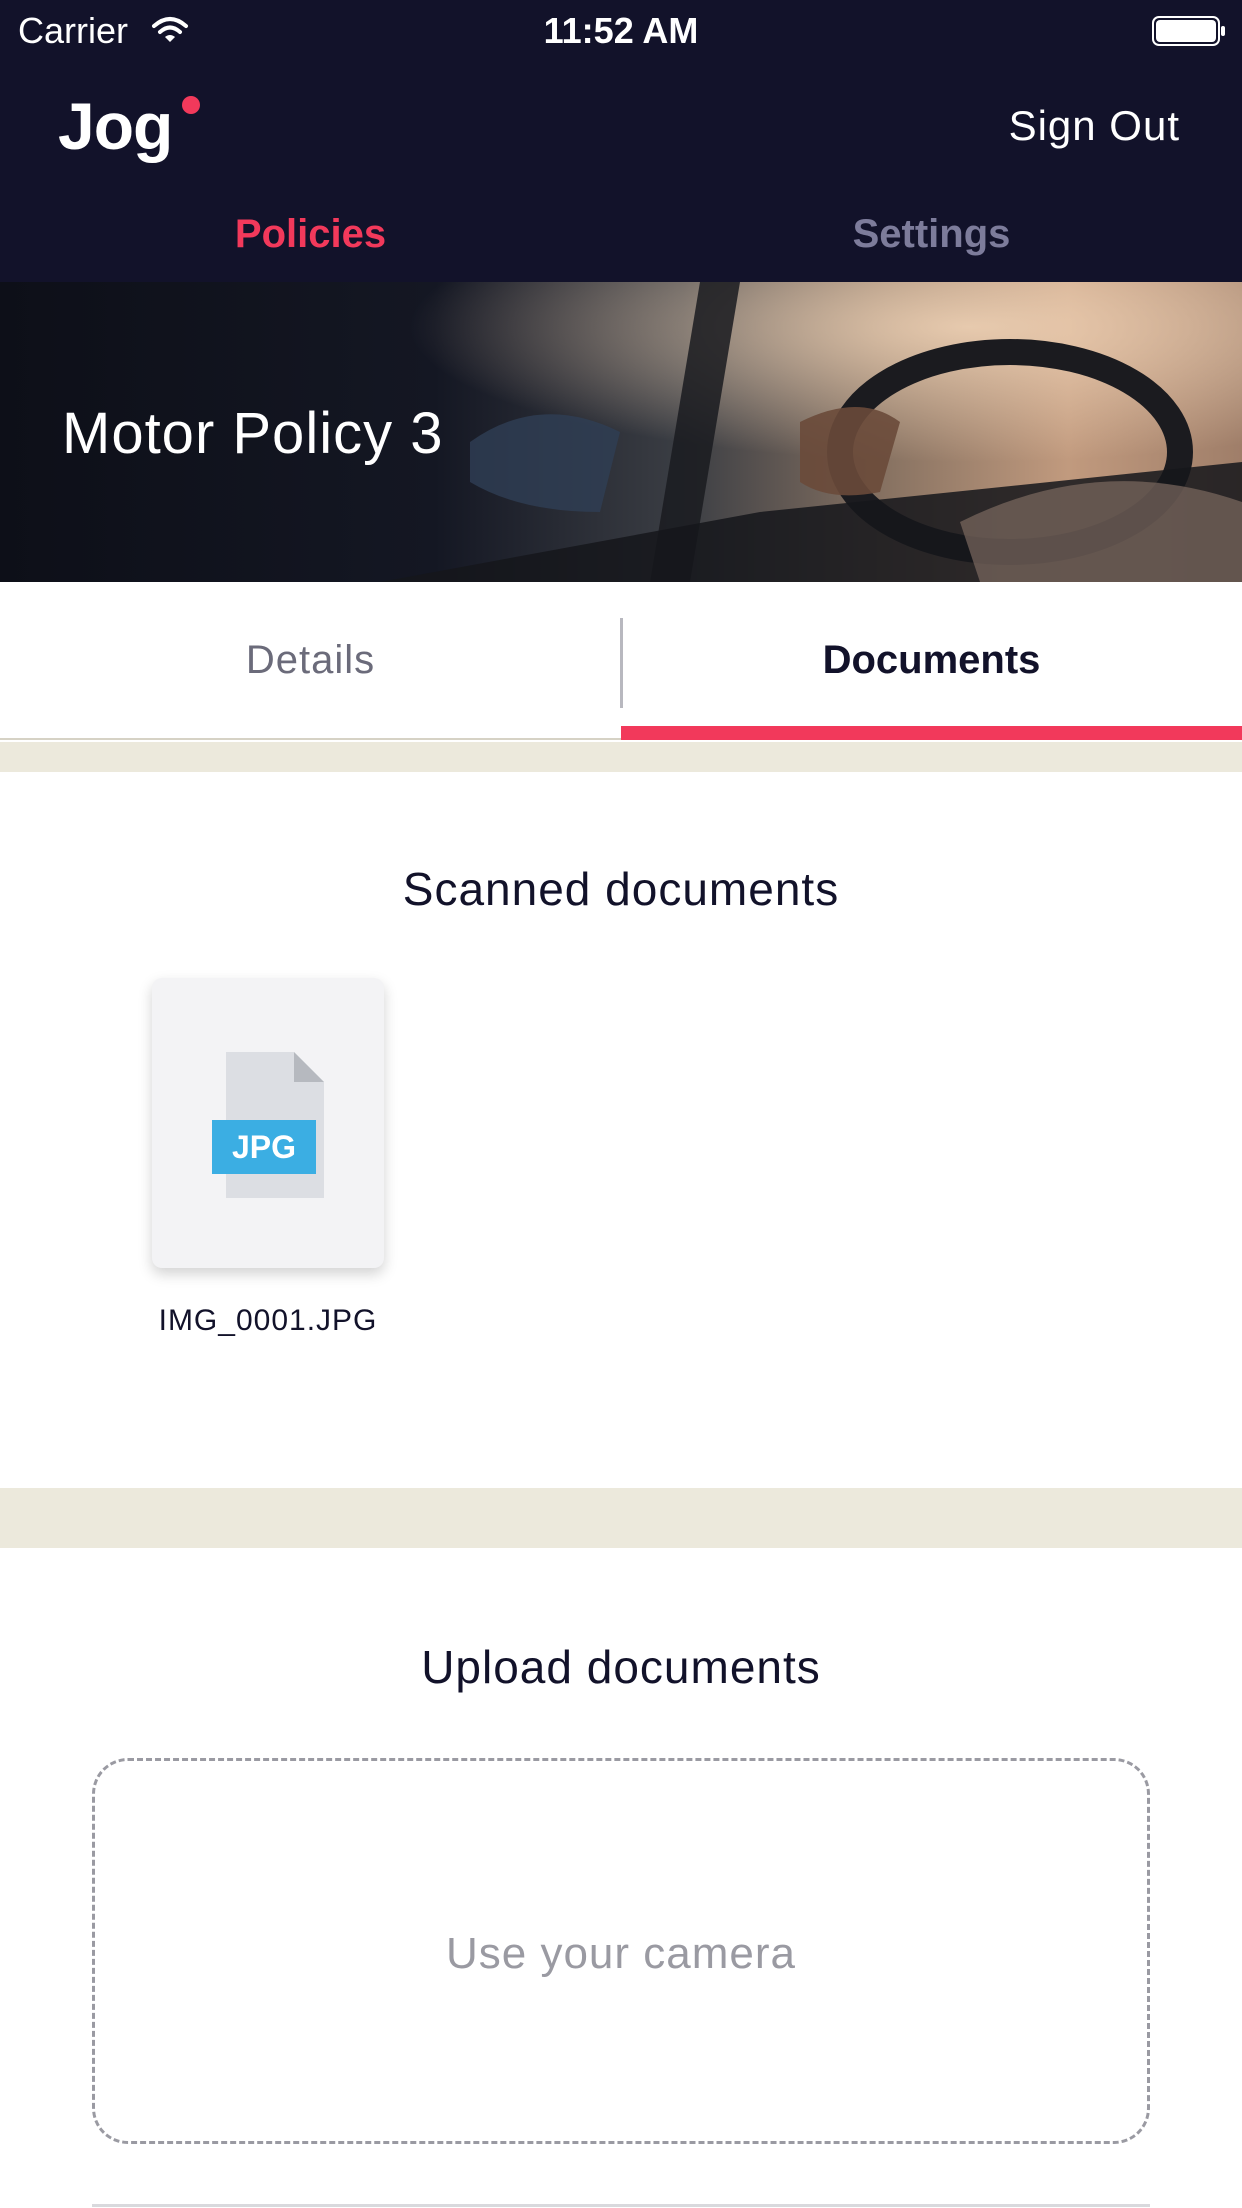 The image size is (1242, 2208). Describe the element at coordinates (621, 432) in the screenshot. I see `policy-banner: Motor Policy 3` at that location.